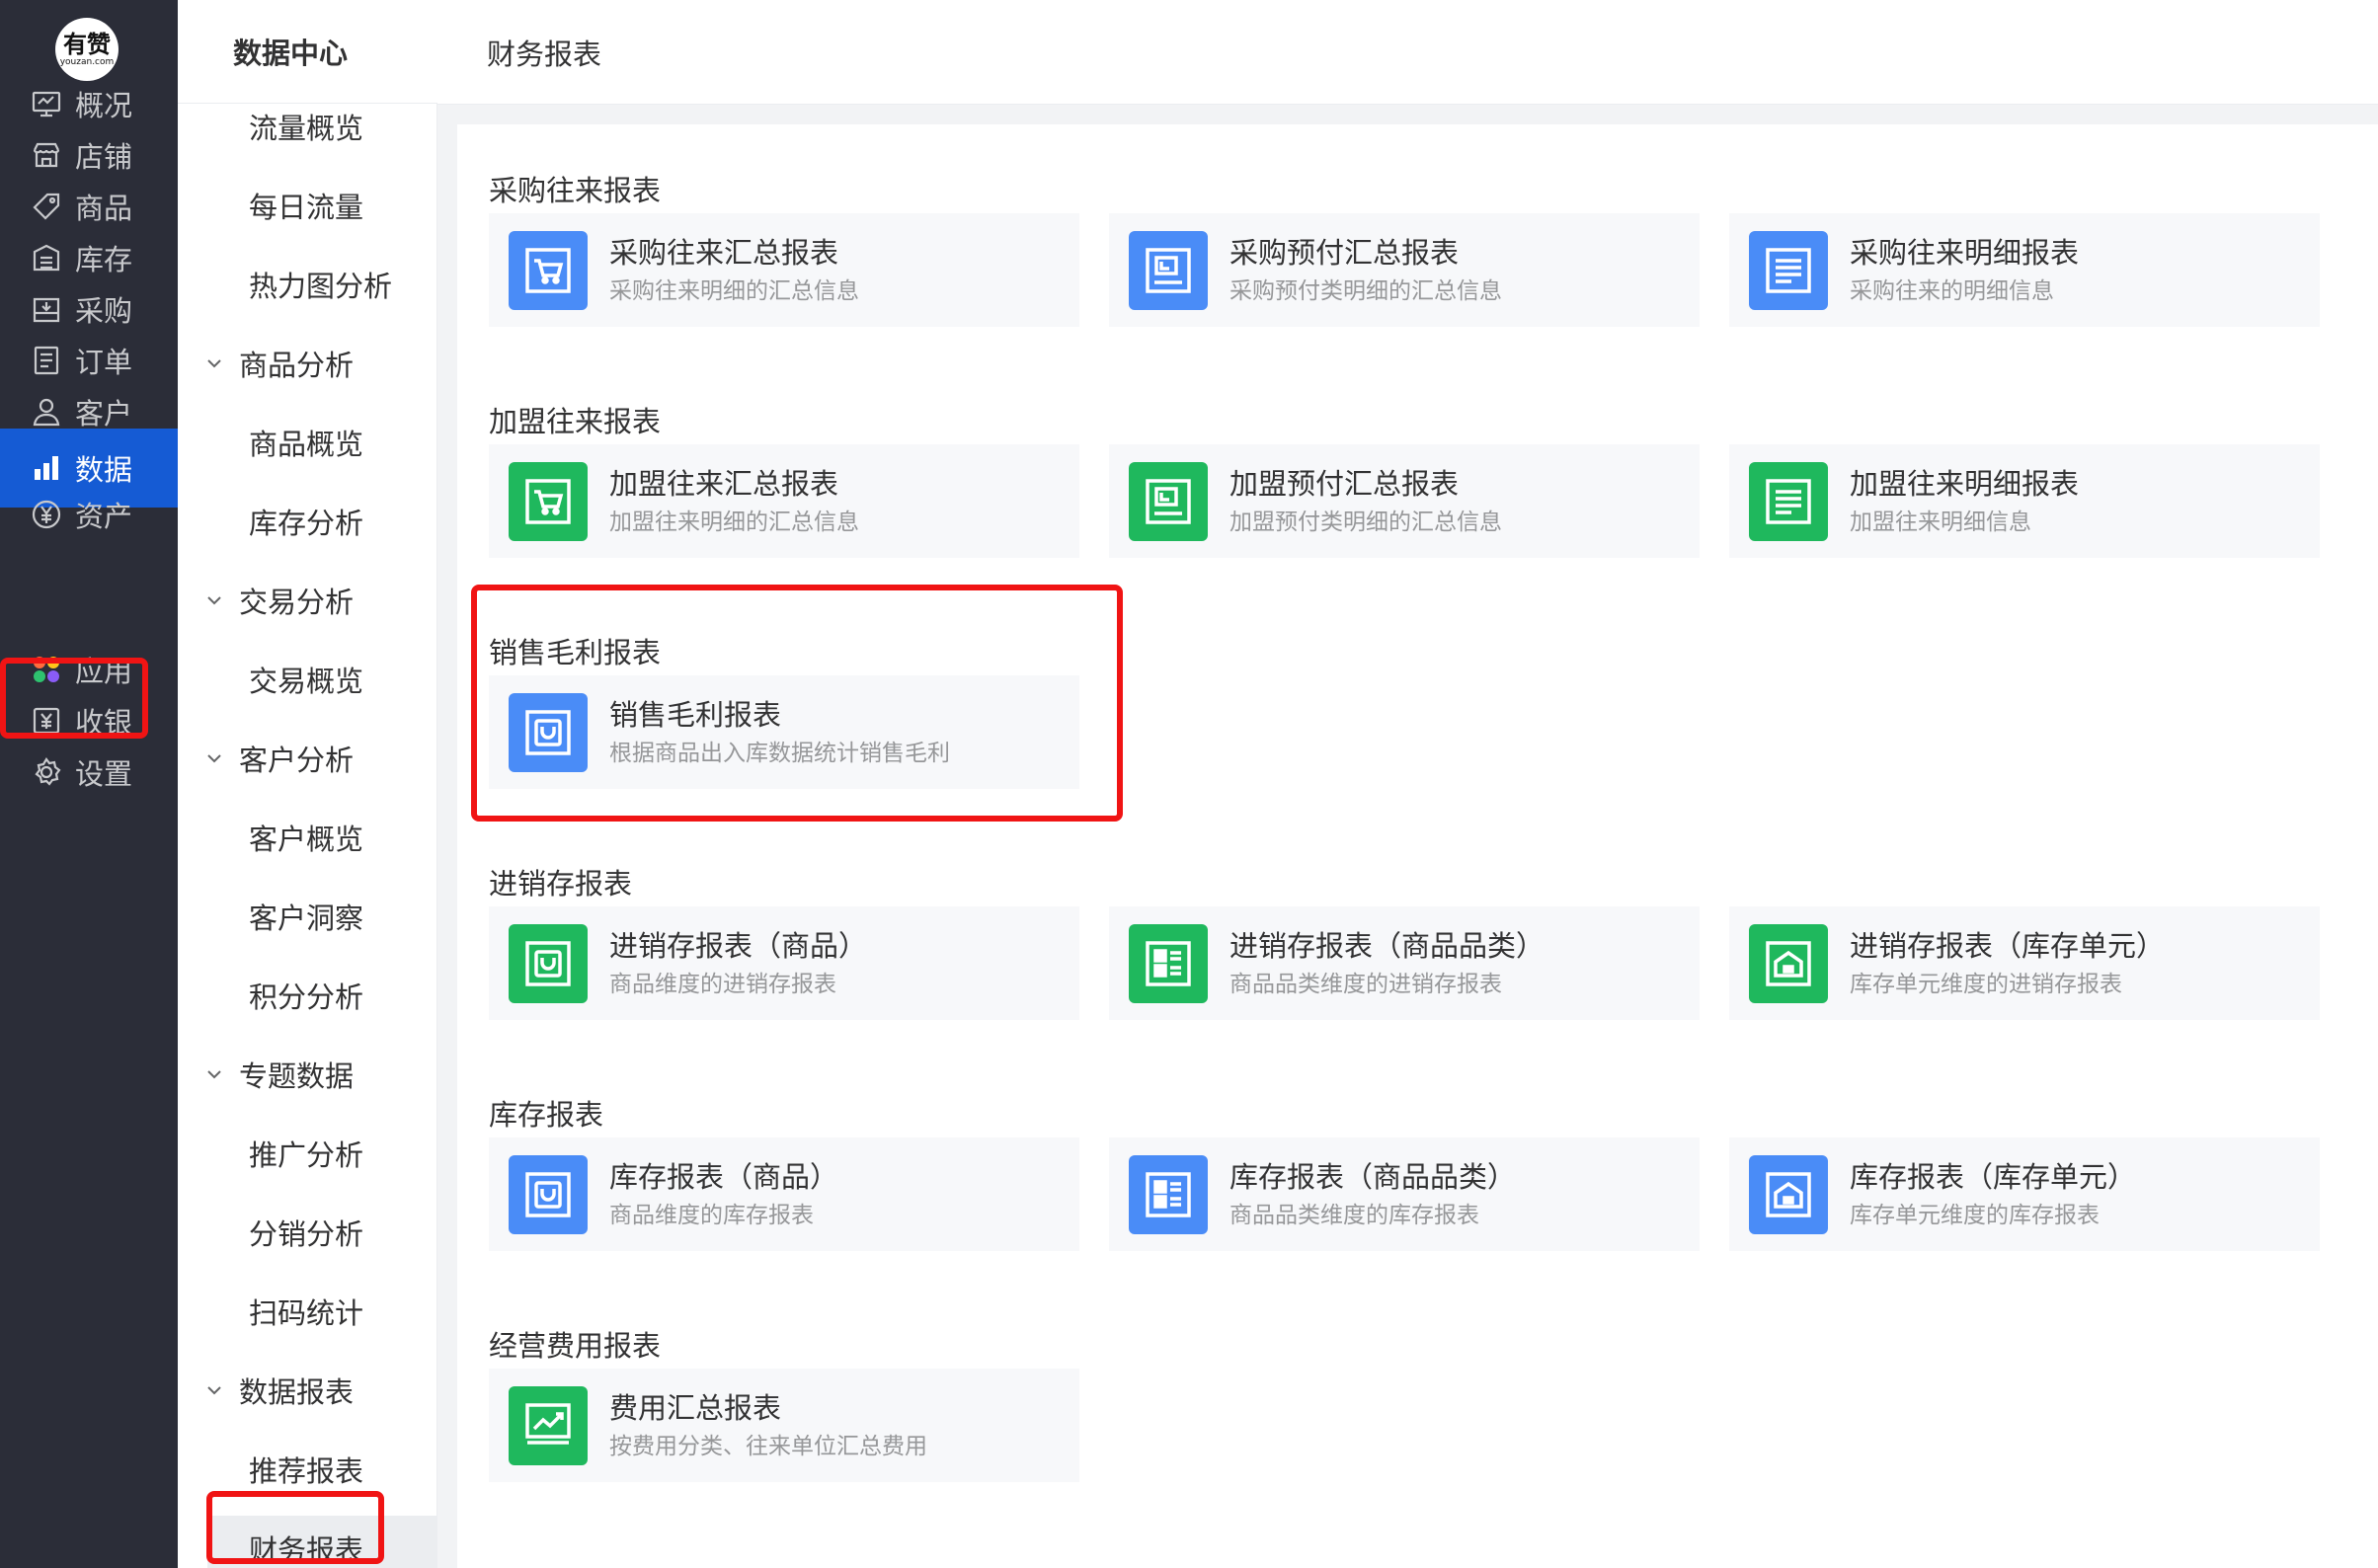 This screenshot has height=1568, width=2378. I want to click on purchase-icon, so click(46, 309).